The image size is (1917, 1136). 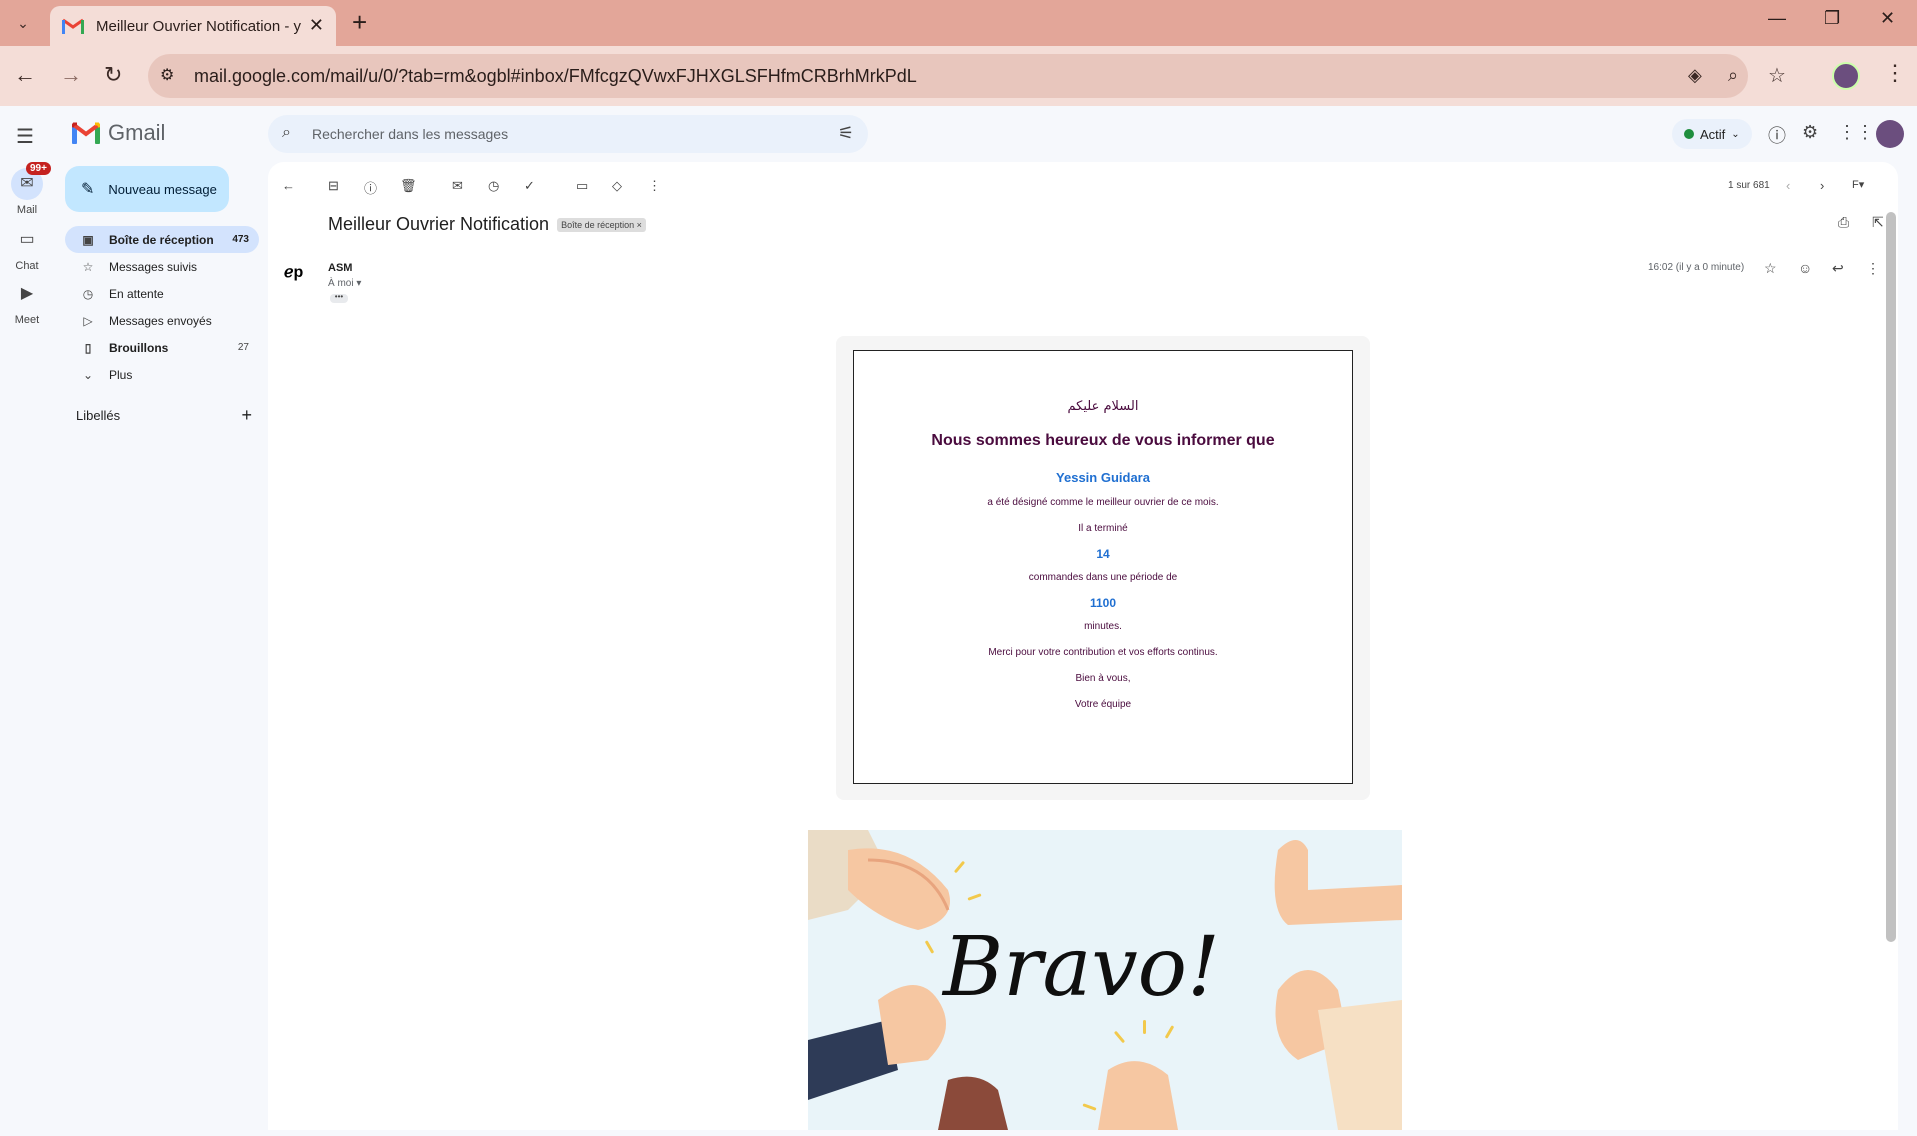 What do you see at coordinates (1103, 528) in the screenshot?
I see `body-line: Il a terminé` at bounding box center [1103, 528].